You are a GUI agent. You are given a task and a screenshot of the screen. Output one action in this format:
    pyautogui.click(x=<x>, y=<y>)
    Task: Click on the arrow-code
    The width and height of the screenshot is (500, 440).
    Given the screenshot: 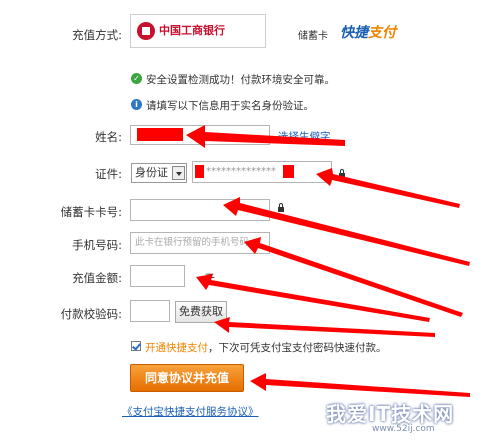 What is the action you would take?
    pyautogui.click(x=324, y=327)
    